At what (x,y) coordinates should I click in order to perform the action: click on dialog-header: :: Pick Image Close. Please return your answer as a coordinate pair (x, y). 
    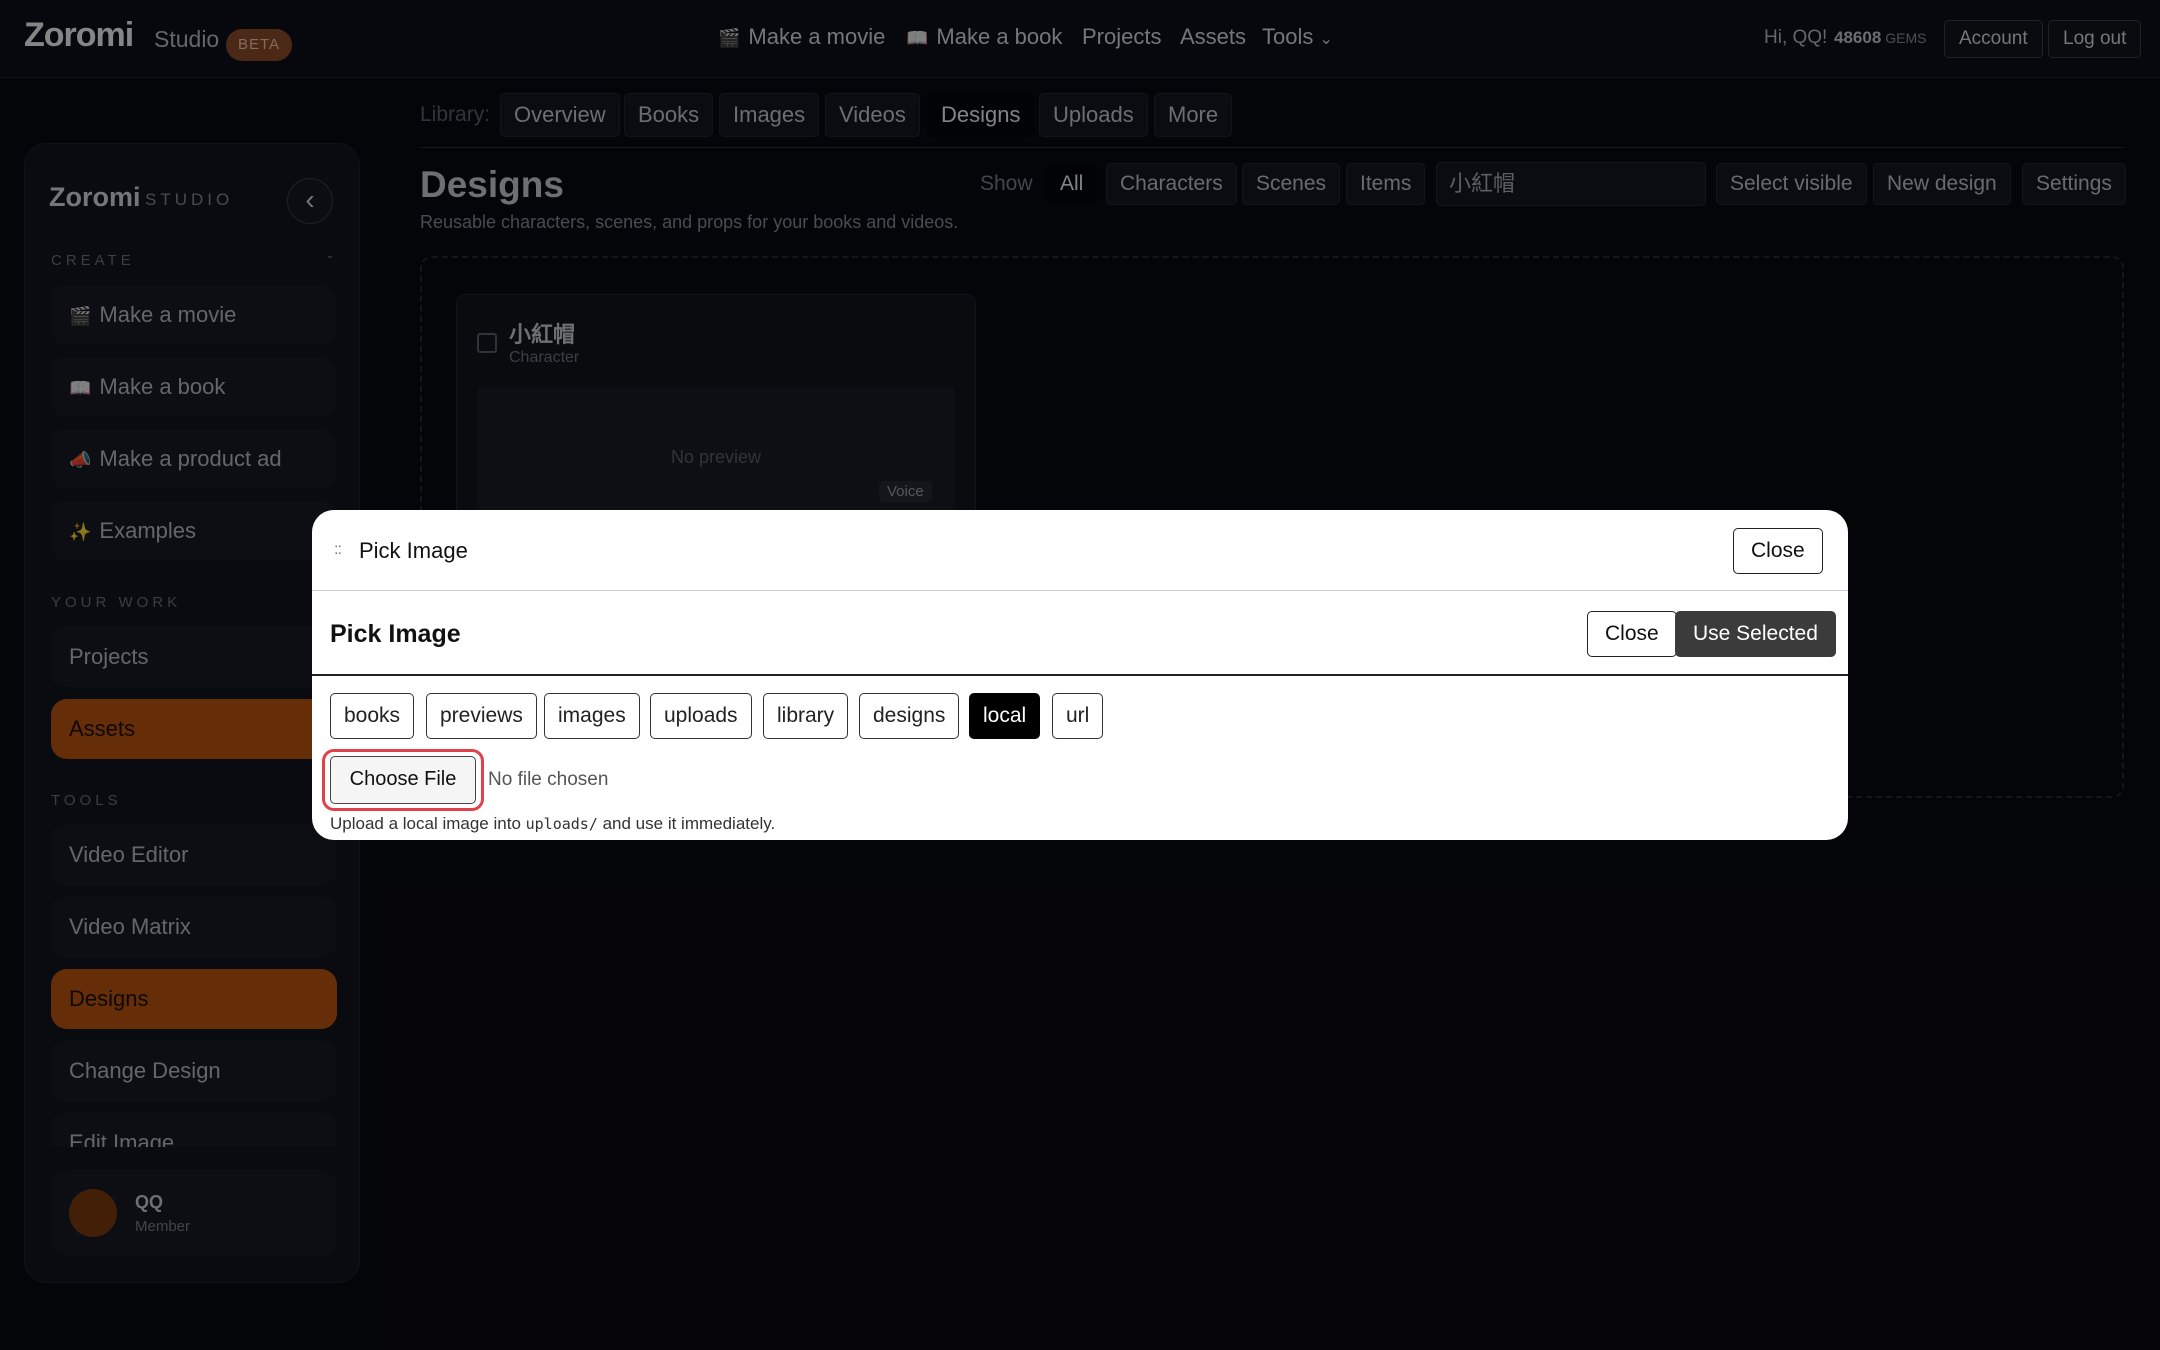
    Looking at the image, I should click on (1080, 550).